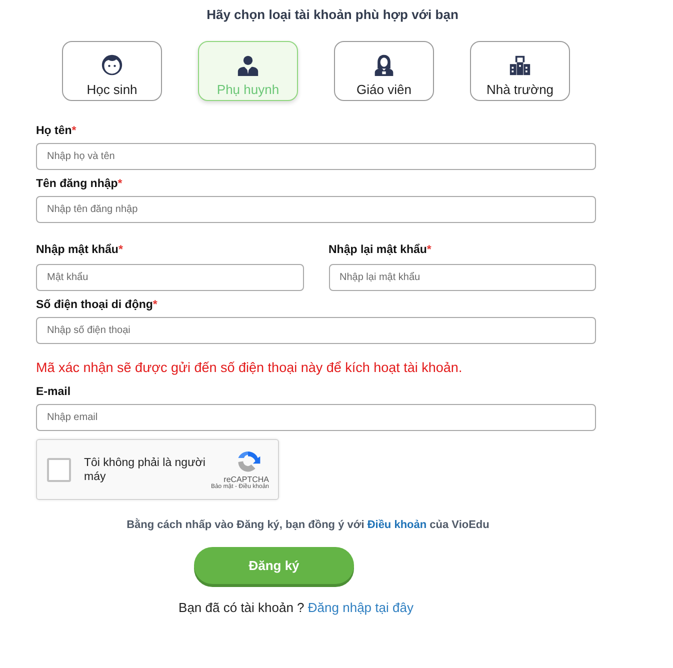  What do you see at coordinates (361, 607) in the screenshot?
I see `login-link: Đăng nhập tại đây` at bounding box center [361, 607].